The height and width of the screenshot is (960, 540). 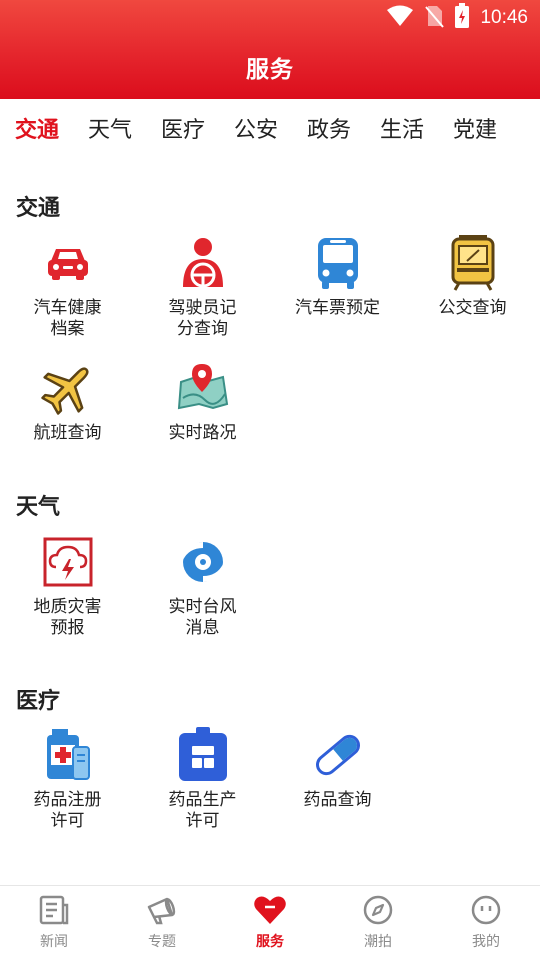 I want to click on storm-warning-icon, so click(x=67, y=562).